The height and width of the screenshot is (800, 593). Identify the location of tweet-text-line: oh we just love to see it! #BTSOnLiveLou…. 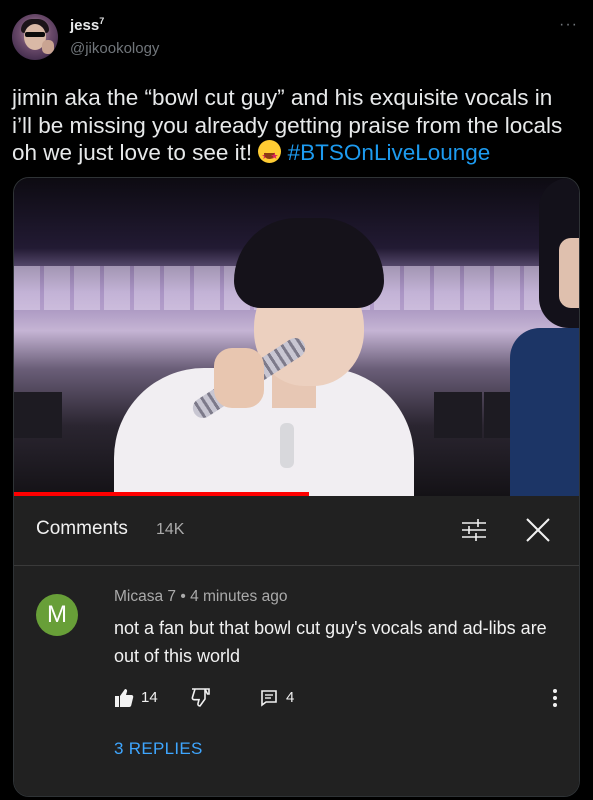
(298, 155).